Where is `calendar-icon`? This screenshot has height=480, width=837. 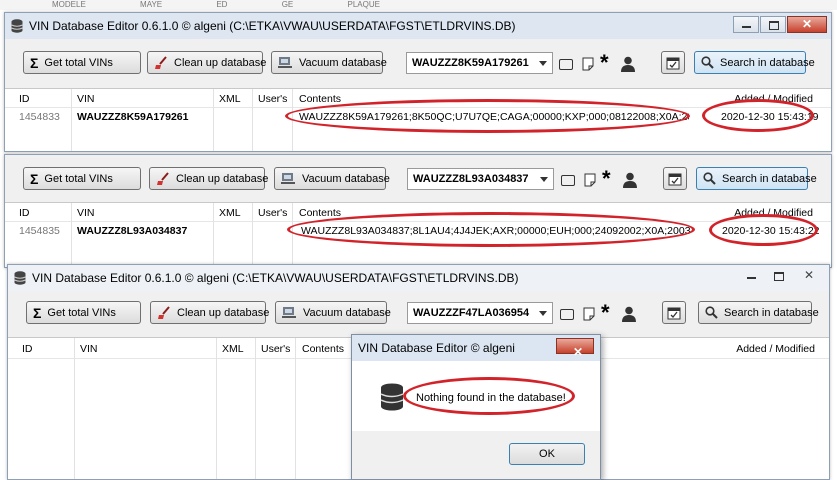
calendar-icon is located at coordinates (673, 63).